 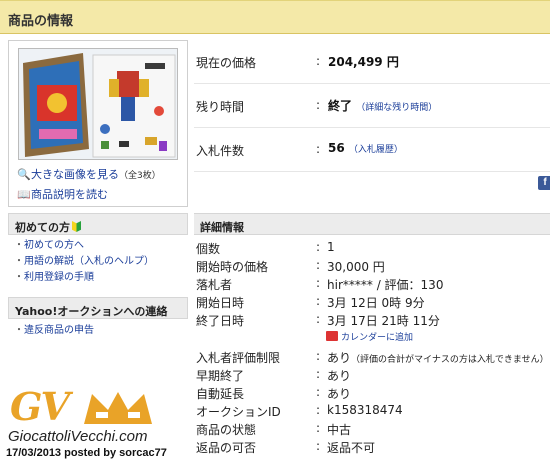 What do you see at coordinates (373, 248) in the screenshot?
I see `detail-row: 個数:1` at bounding box center [373, 248].